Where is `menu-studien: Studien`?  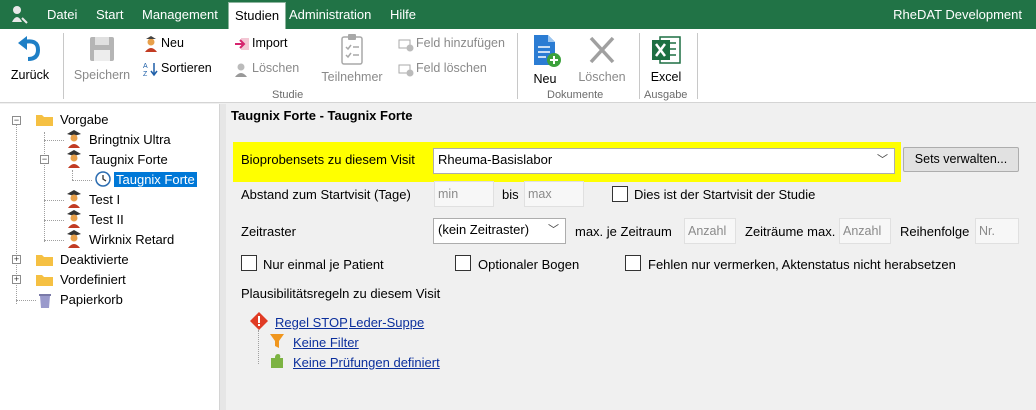 menu-studien: Studien is located at coordinates (257, 15).